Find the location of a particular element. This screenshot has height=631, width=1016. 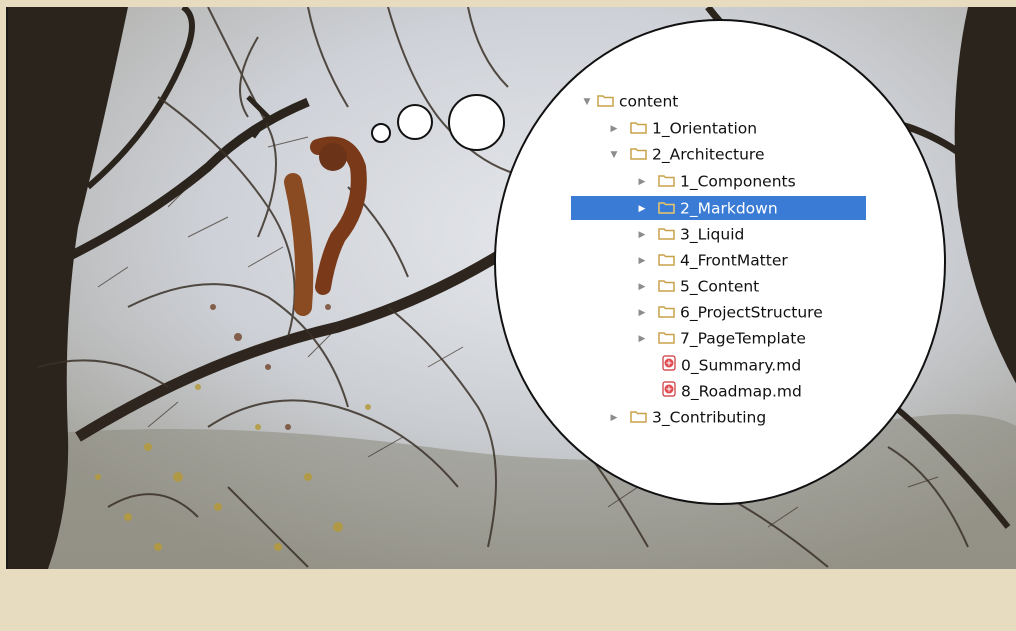

tree-item-label: 6_ProjectStructure is located at coordinates (751, 312).